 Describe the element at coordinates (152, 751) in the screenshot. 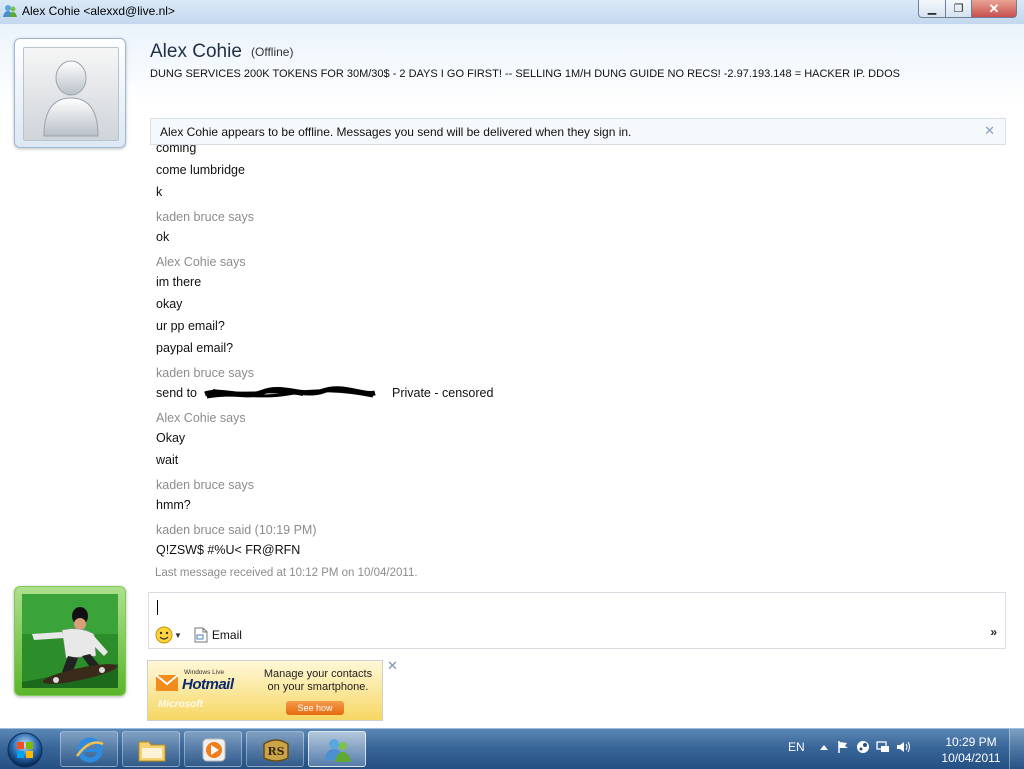

I see `folder-icon` at that location.